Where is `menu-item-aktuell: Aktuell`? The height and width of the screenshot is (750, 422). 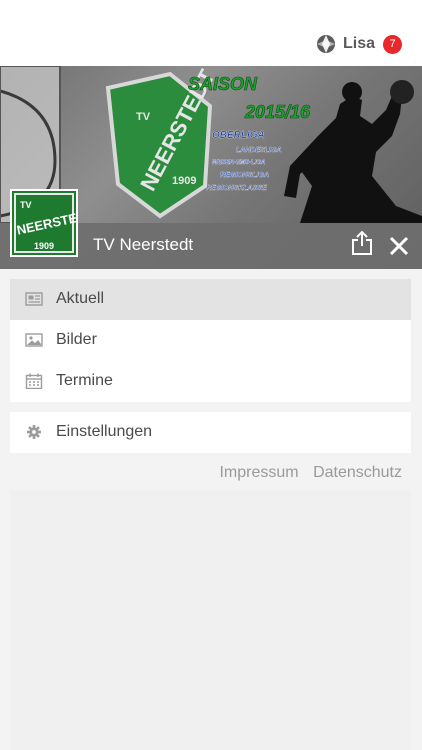
menu-item-aktuell: Aktuell is located at coordinates (210, 299).